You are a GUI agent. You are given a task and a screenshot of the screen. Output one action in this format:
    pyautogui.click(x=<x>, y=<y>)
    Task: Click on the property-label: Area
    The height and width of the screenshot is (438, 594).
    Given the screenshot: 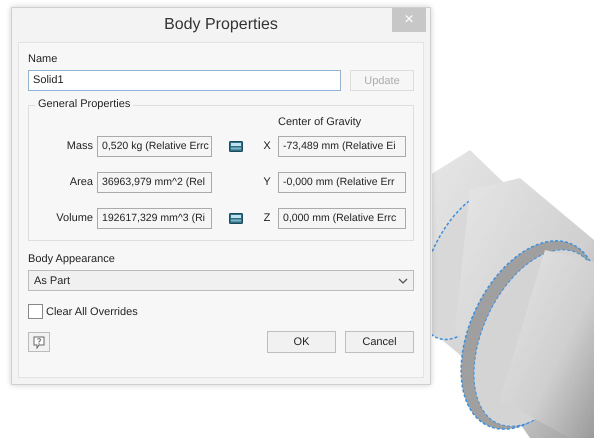 What is the action you would take?
    pyautogui.click(x=80, y=182)
    